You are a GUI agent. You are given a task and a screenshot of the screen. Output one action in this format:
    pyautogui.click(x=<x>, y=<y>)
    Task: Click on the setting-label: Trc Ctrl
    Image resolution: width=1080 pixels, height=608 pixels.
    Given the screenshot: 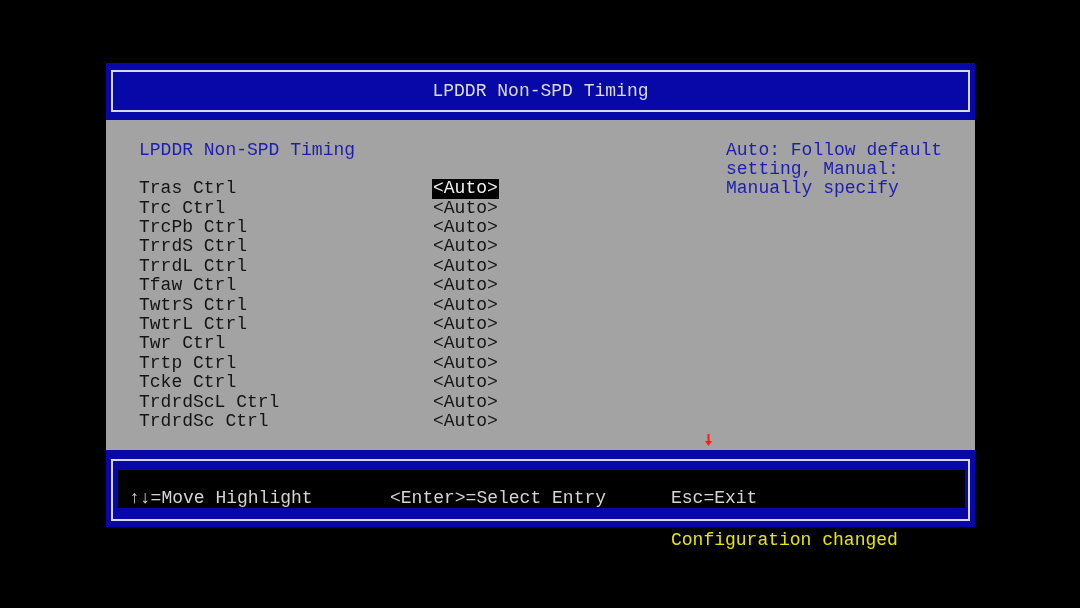 What is the action you would take?
    pyautogui.click(x=182, y=208)
    